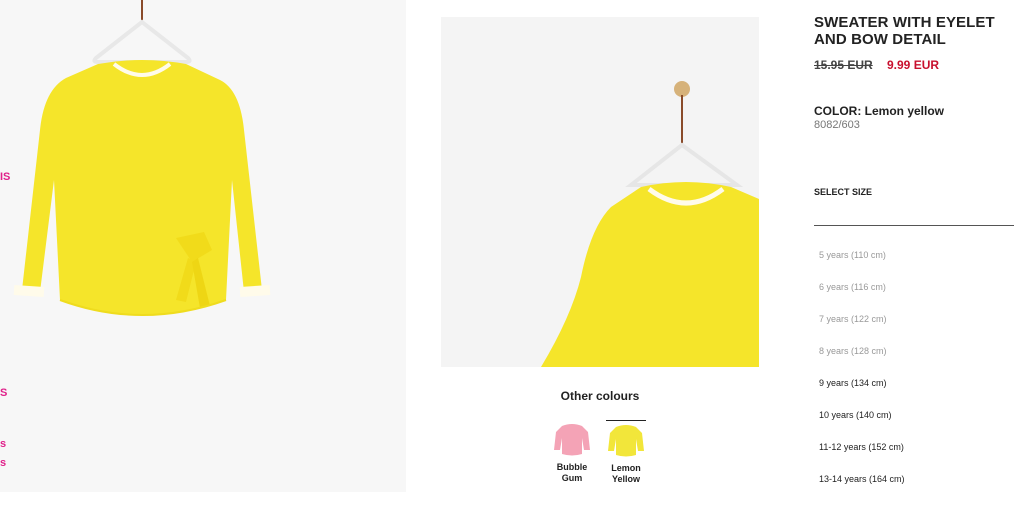  Describe the element at coordinates (879, 111) in the screenshot. I see `selected-color: COLOR: Lemon yellow` at that location.